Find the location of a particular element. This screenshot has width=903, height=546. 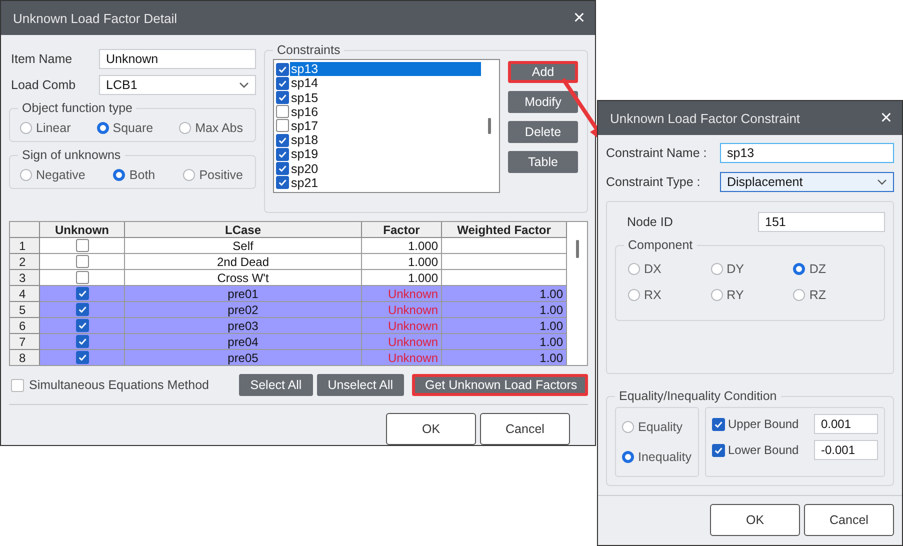

group-title: Equality/Inequality Condition is located at coordinates (698, 396).